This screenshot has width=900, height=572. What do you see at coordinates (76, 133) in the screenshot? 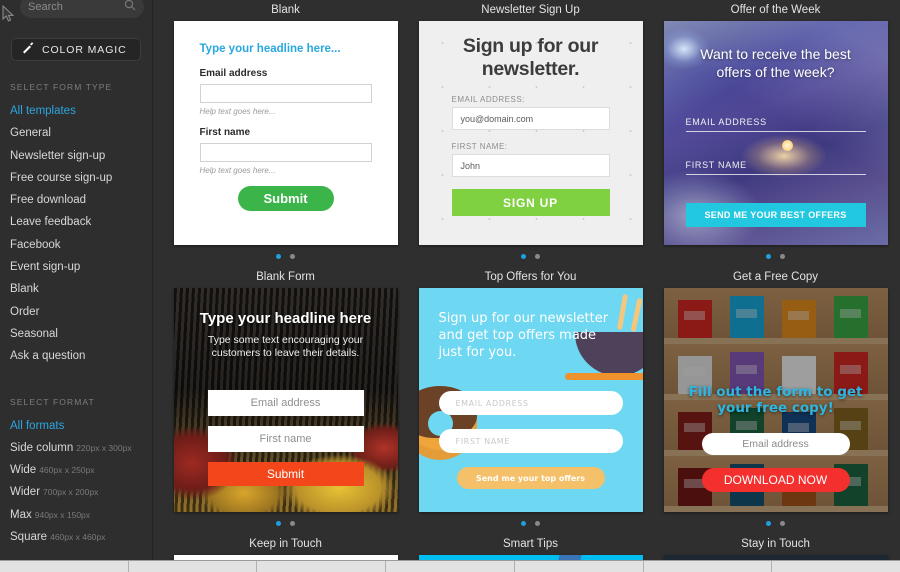
I see `sidebar-item-general: General` at bounding box center [76, 133].